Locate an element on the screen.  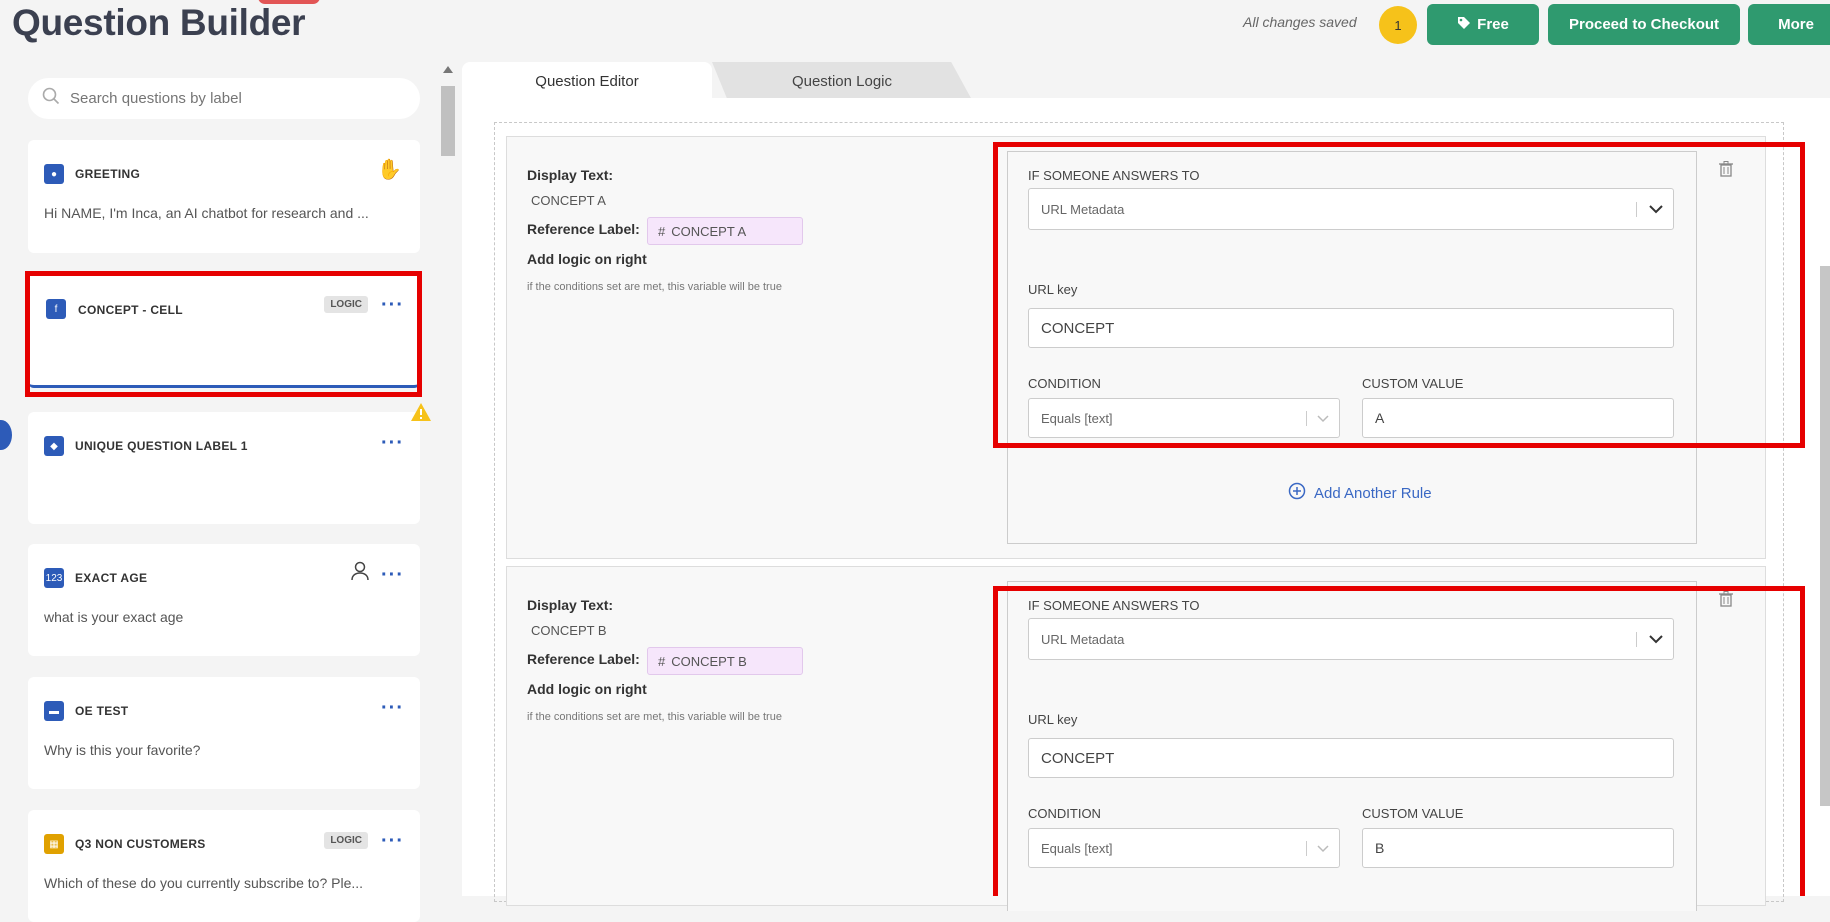
search-icon is located at coordinates (51, 98).